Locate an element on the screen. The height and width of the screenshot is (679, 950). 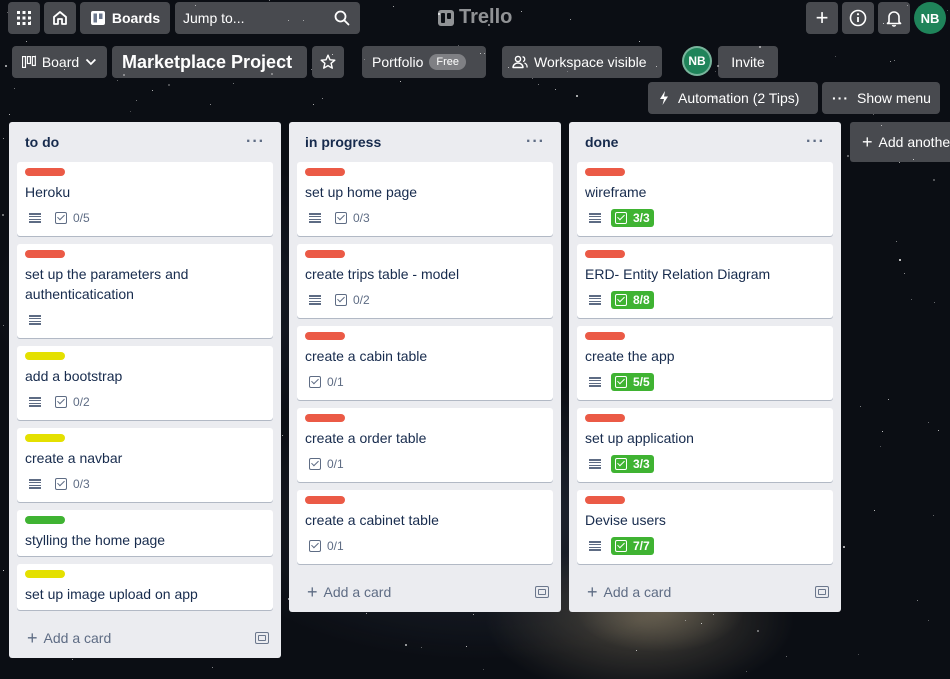
card: stylling the home page is located at coordinates (145, 533).